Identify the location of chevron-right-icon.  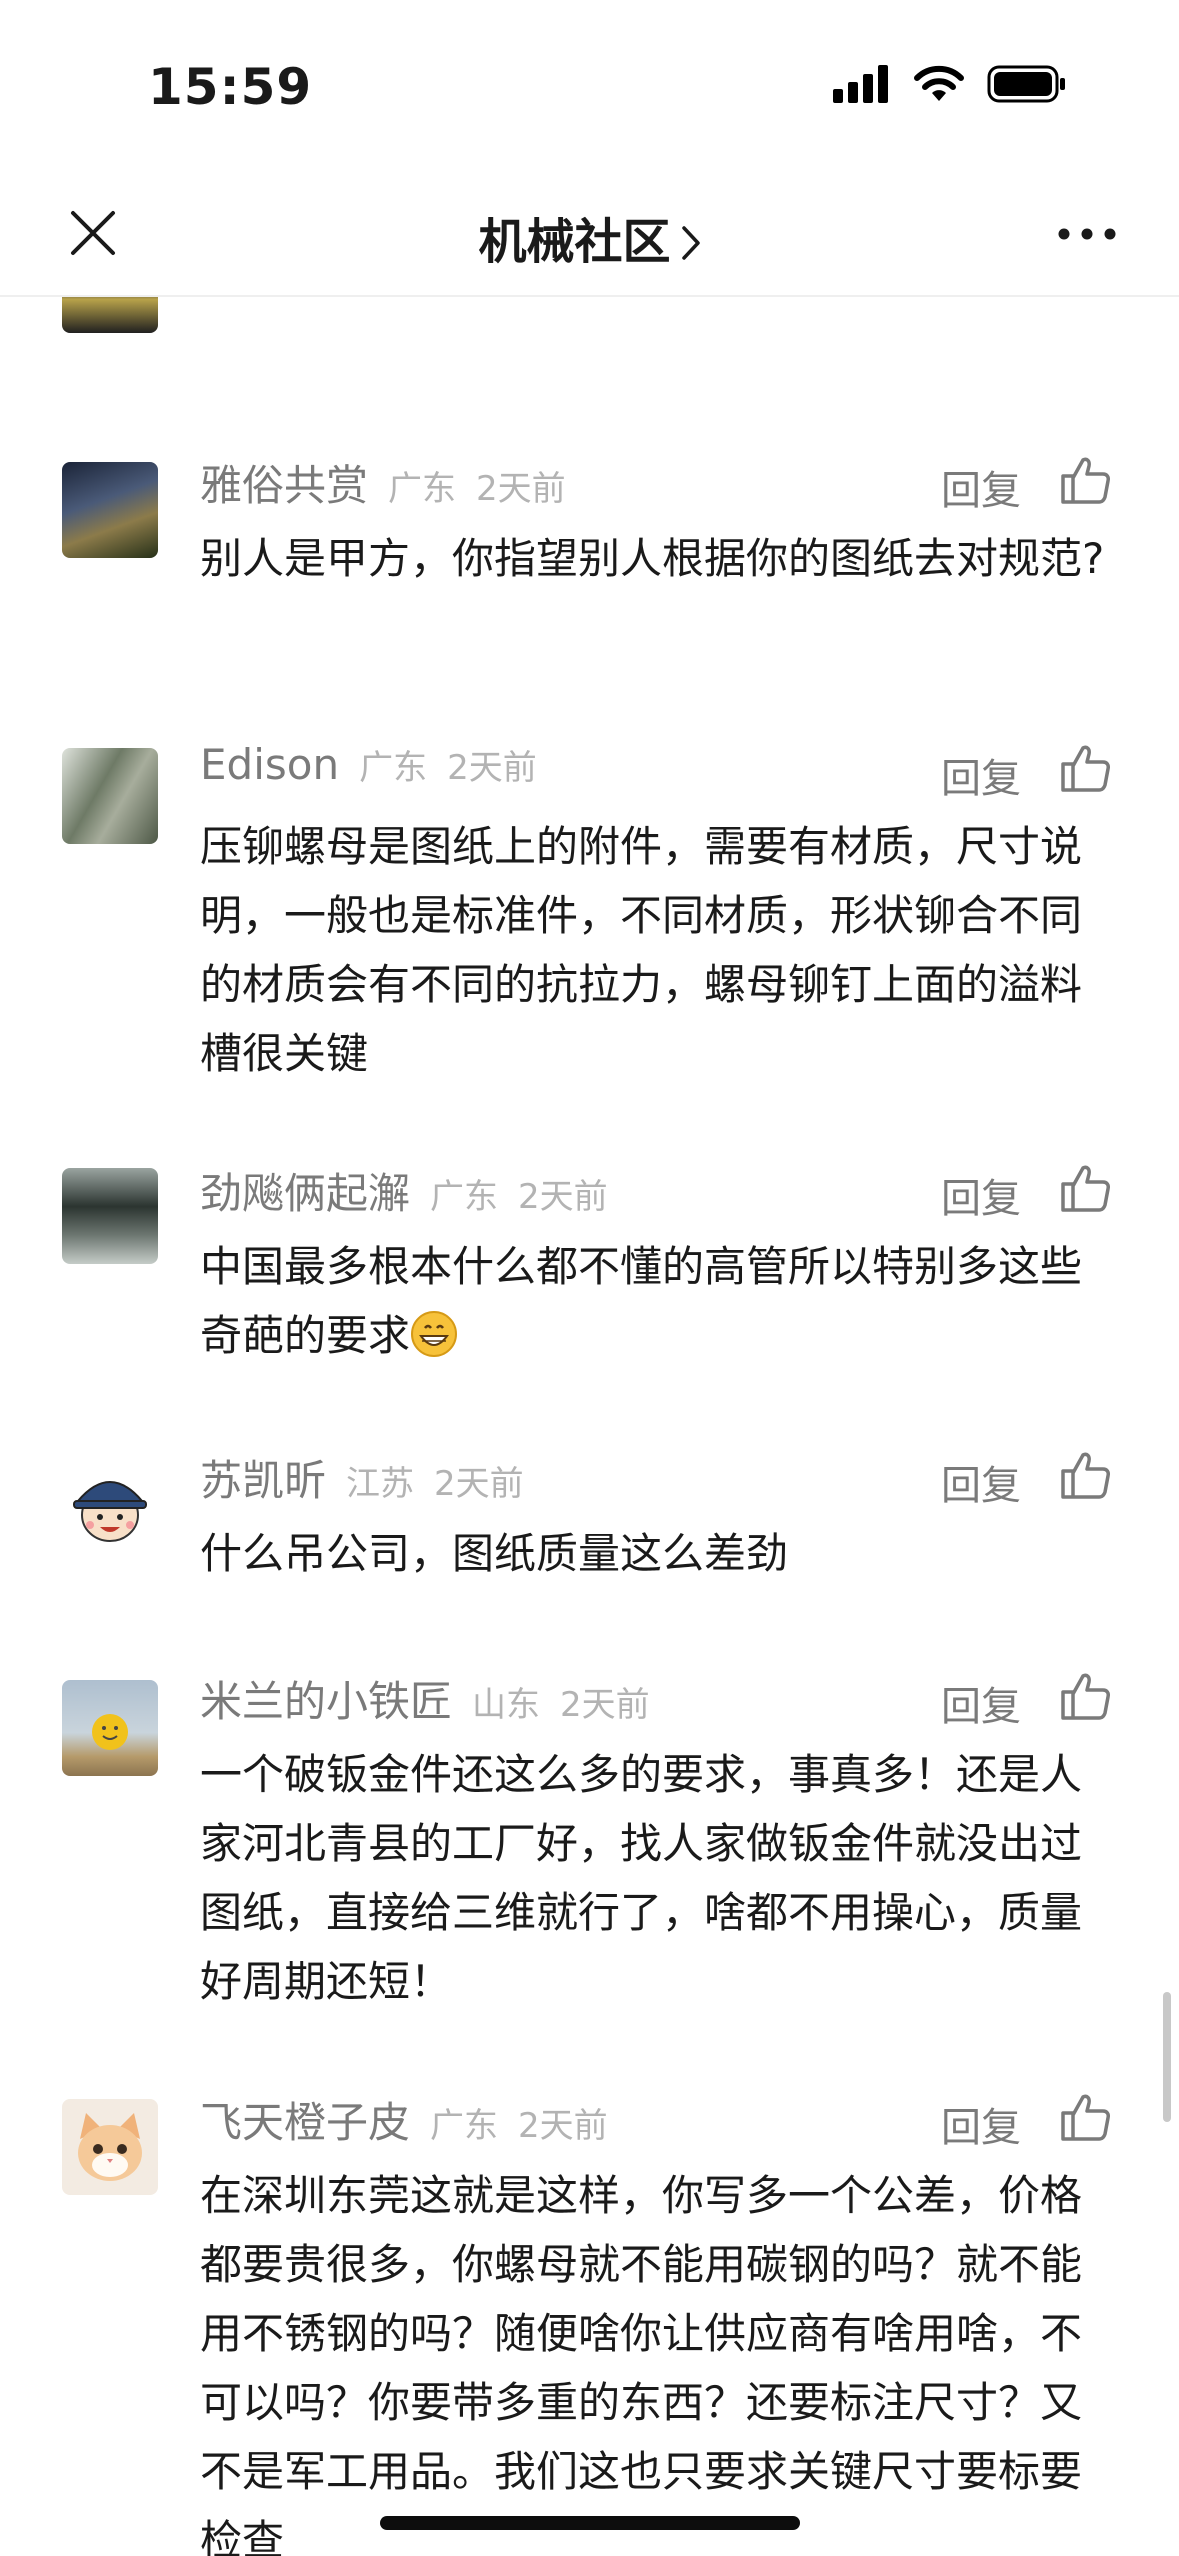
(691, 245).